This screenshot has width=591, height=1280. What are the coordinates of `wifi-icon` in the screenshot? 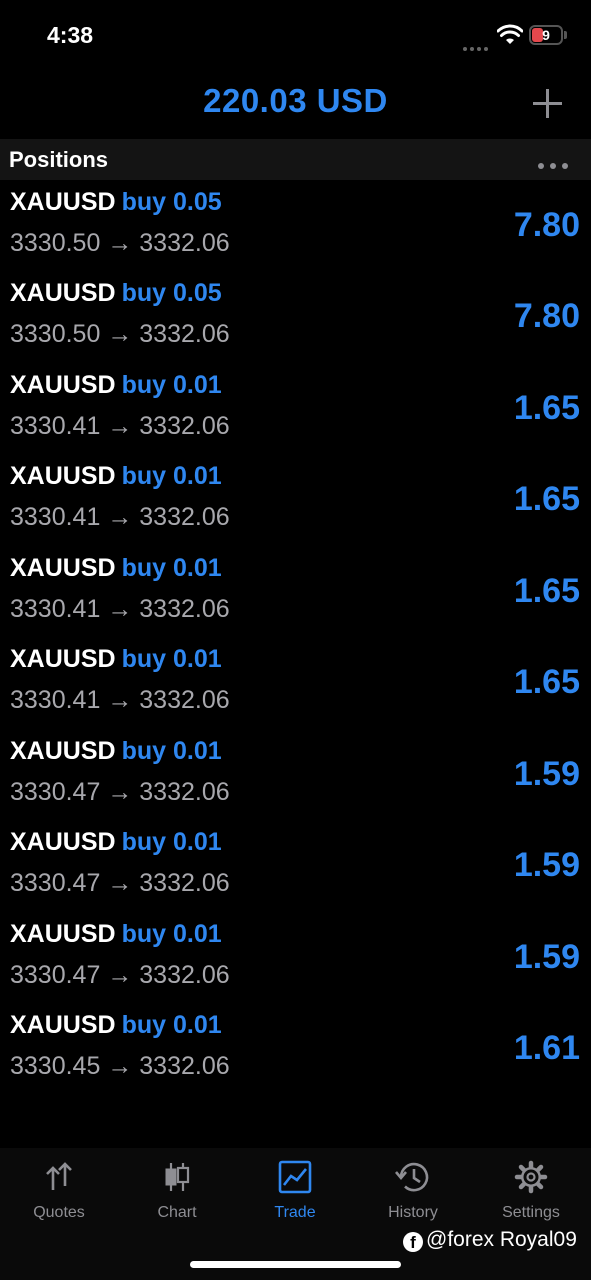 It's located at (510, 34).